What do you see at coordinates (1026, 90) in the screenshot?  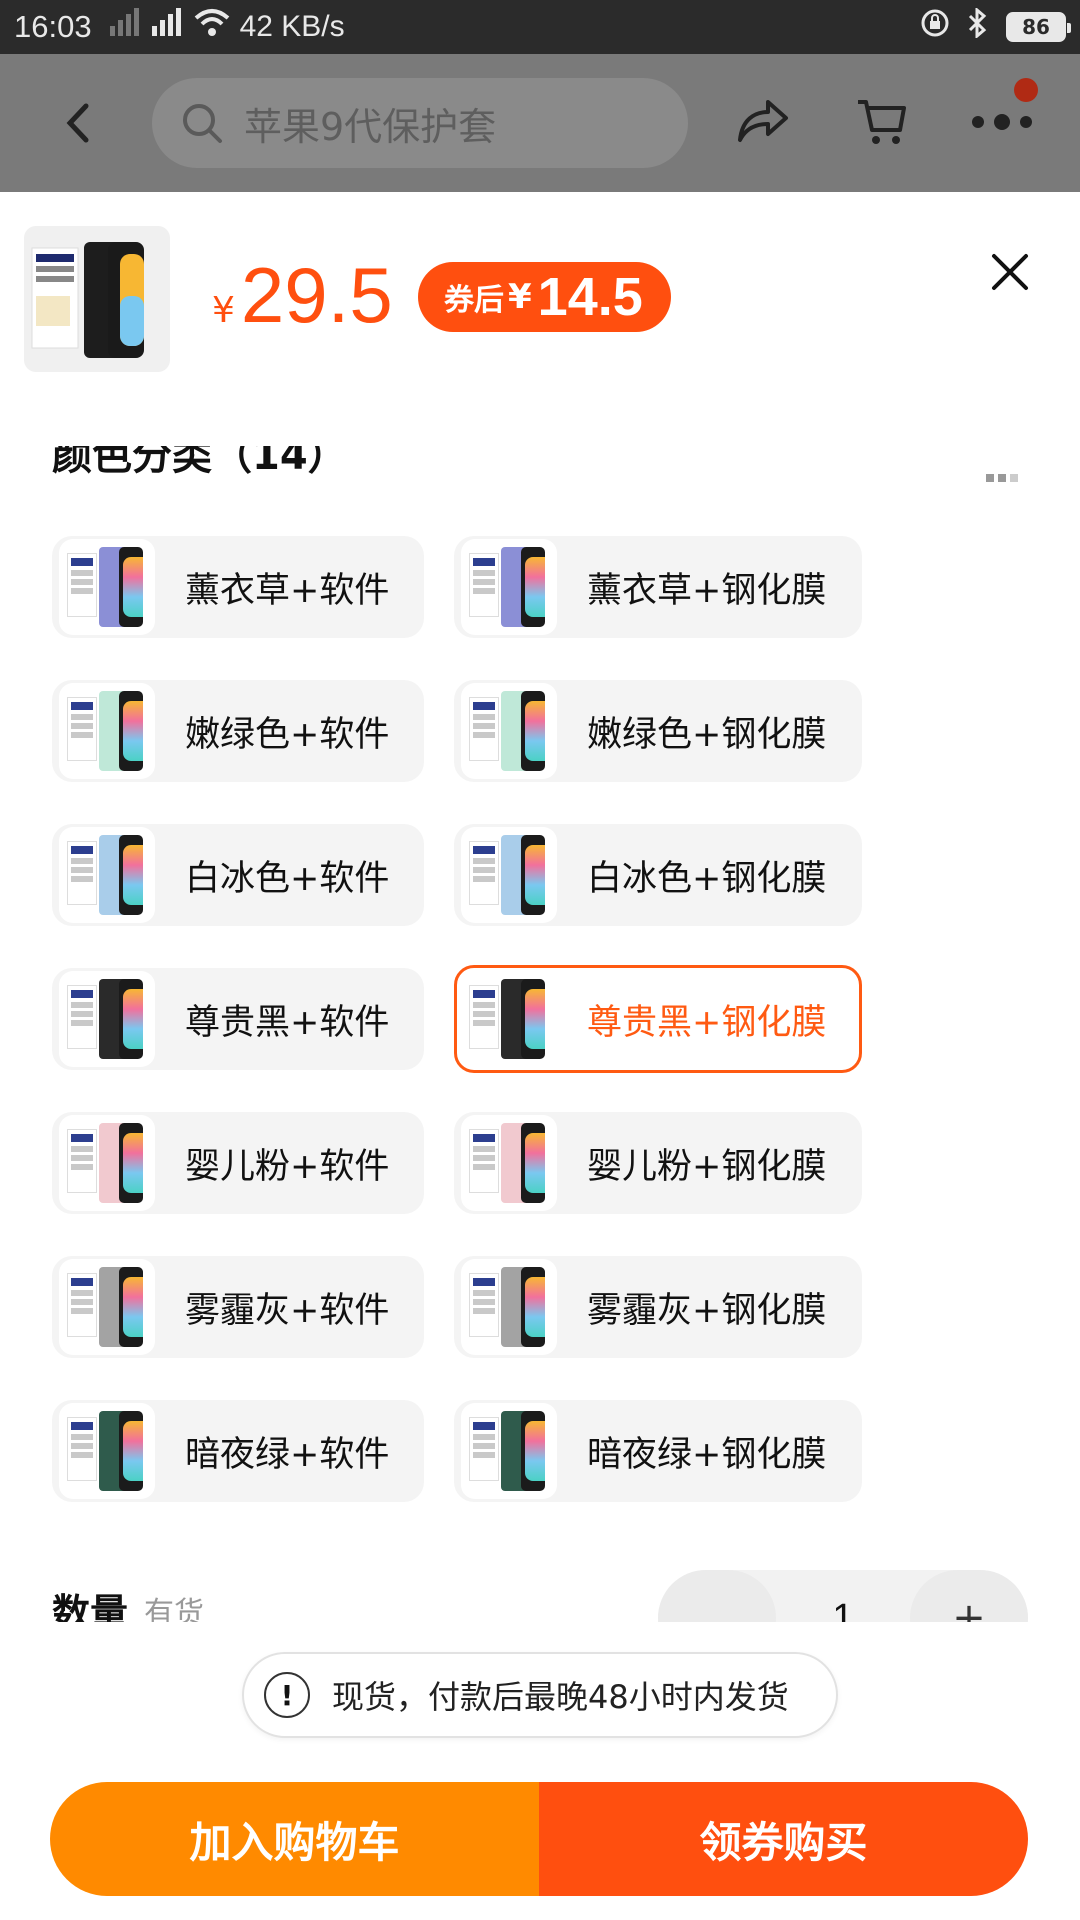 I see `notification-dot` at bounding box center [1026, 90].